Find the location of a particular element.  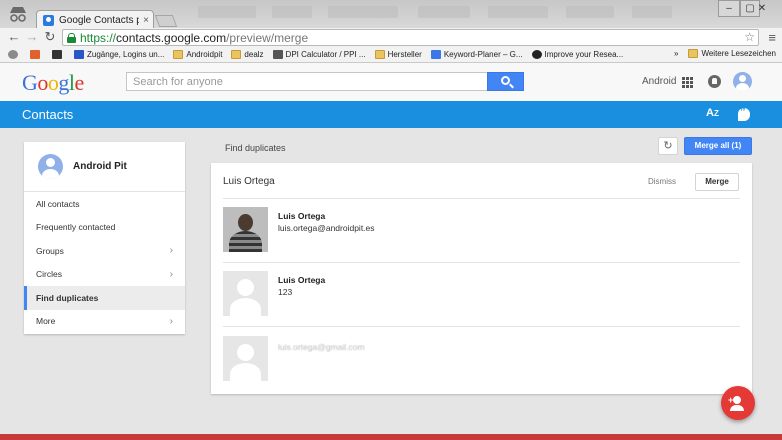

account-name-link: Android is located at coordinates (659, 81).